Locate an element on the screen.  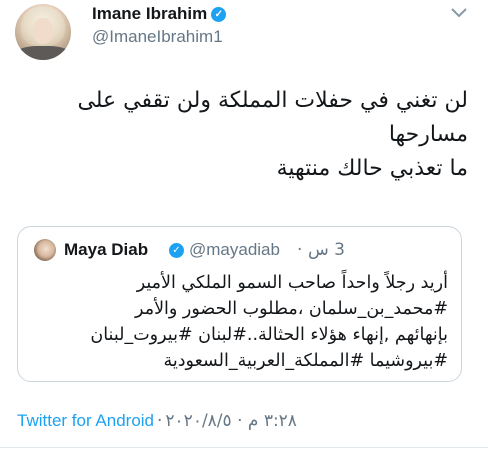
tweet-datetime: ٣:٢٨ م · ٢٠٢٠/٨/٥ is located at coordinates (231, 421).